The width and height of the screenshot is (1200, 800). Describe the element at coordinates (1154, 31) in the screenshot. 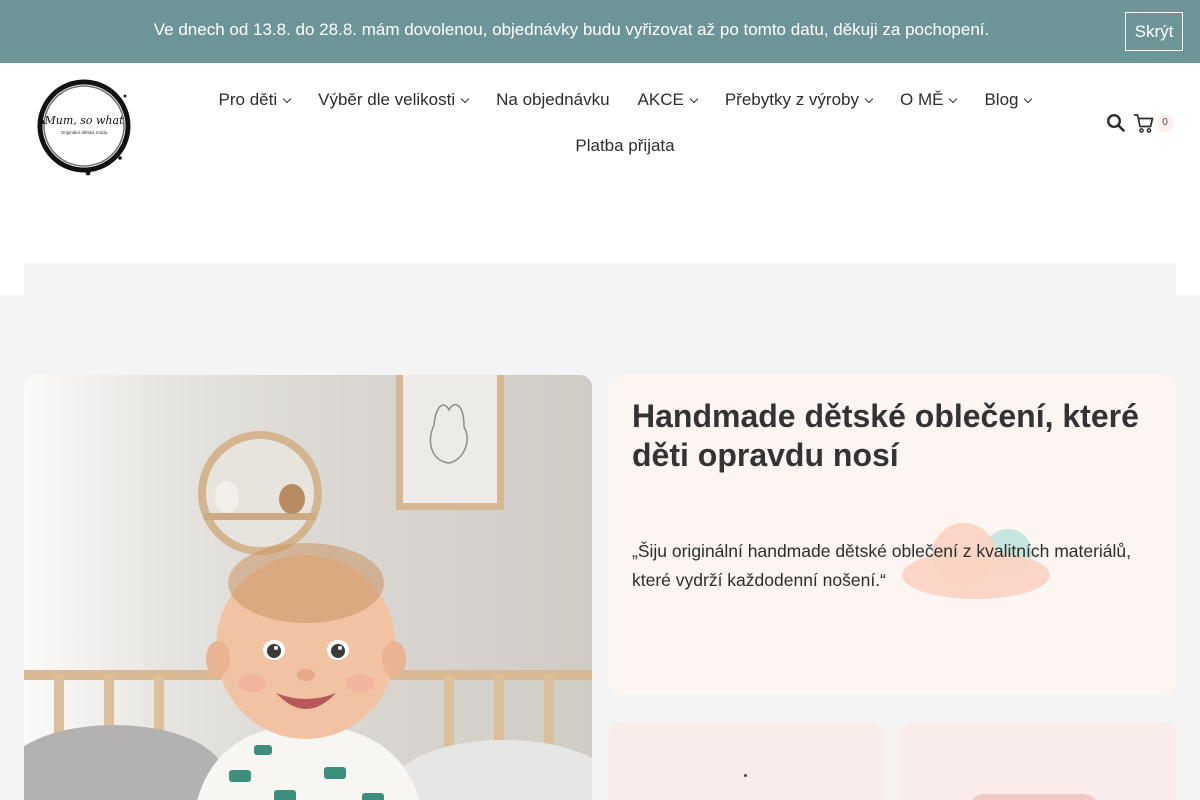

I see `hide-announcement-button: Skrýt` at that location.